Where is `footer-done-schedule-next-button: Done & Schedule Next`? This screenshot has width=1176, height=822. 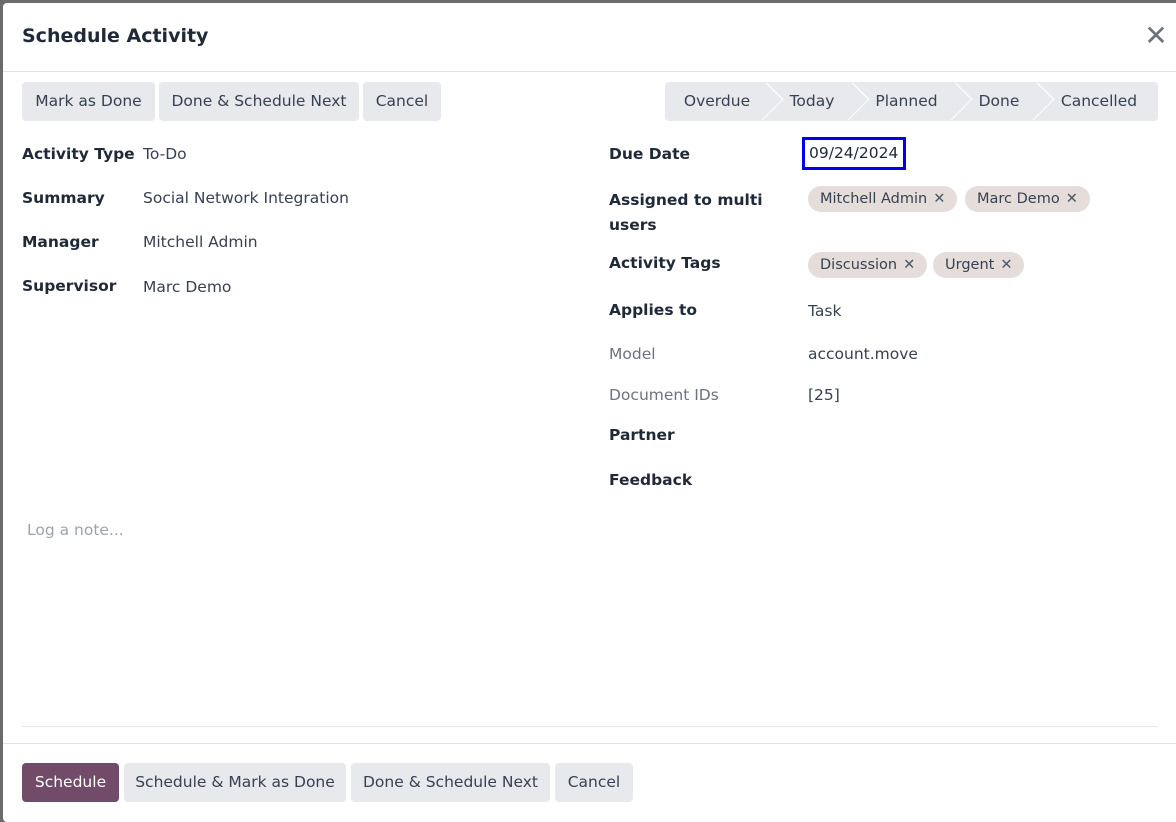
footer-done-schedule-next-button: Done & Schedule Next is located at coordinates (450, 782).